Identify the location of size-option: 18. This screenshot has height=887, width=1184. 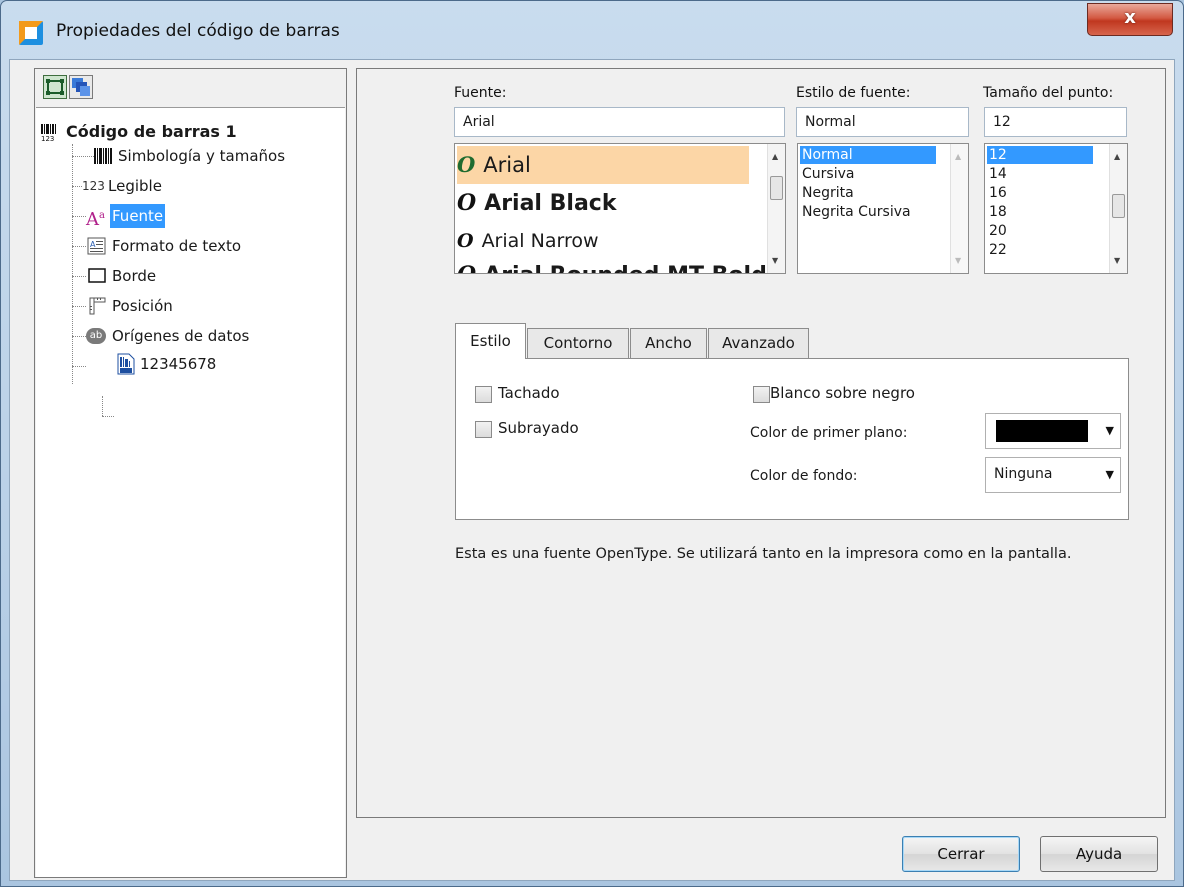
(997, 212).